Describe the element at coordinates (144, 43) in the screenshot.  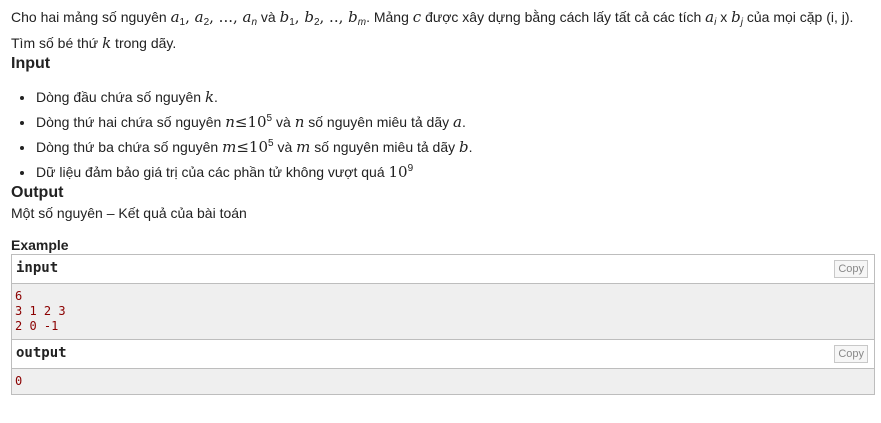
I see `intro-text: trong dãy.` at that location.